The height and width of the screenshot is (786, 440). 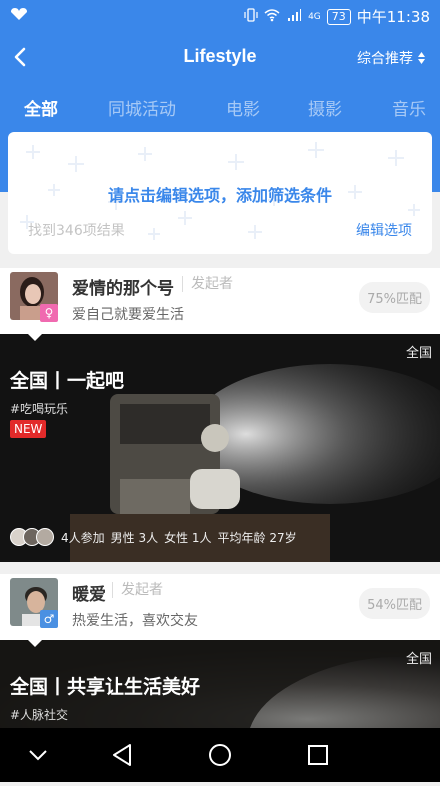 What do you see at coordinates (220, 304) in the screenshot?
I see `organizer-row: ♀ 爱情的那个号 发起者 爱自己就要爱生活 75%匹配` at bounding box center [220, 304].